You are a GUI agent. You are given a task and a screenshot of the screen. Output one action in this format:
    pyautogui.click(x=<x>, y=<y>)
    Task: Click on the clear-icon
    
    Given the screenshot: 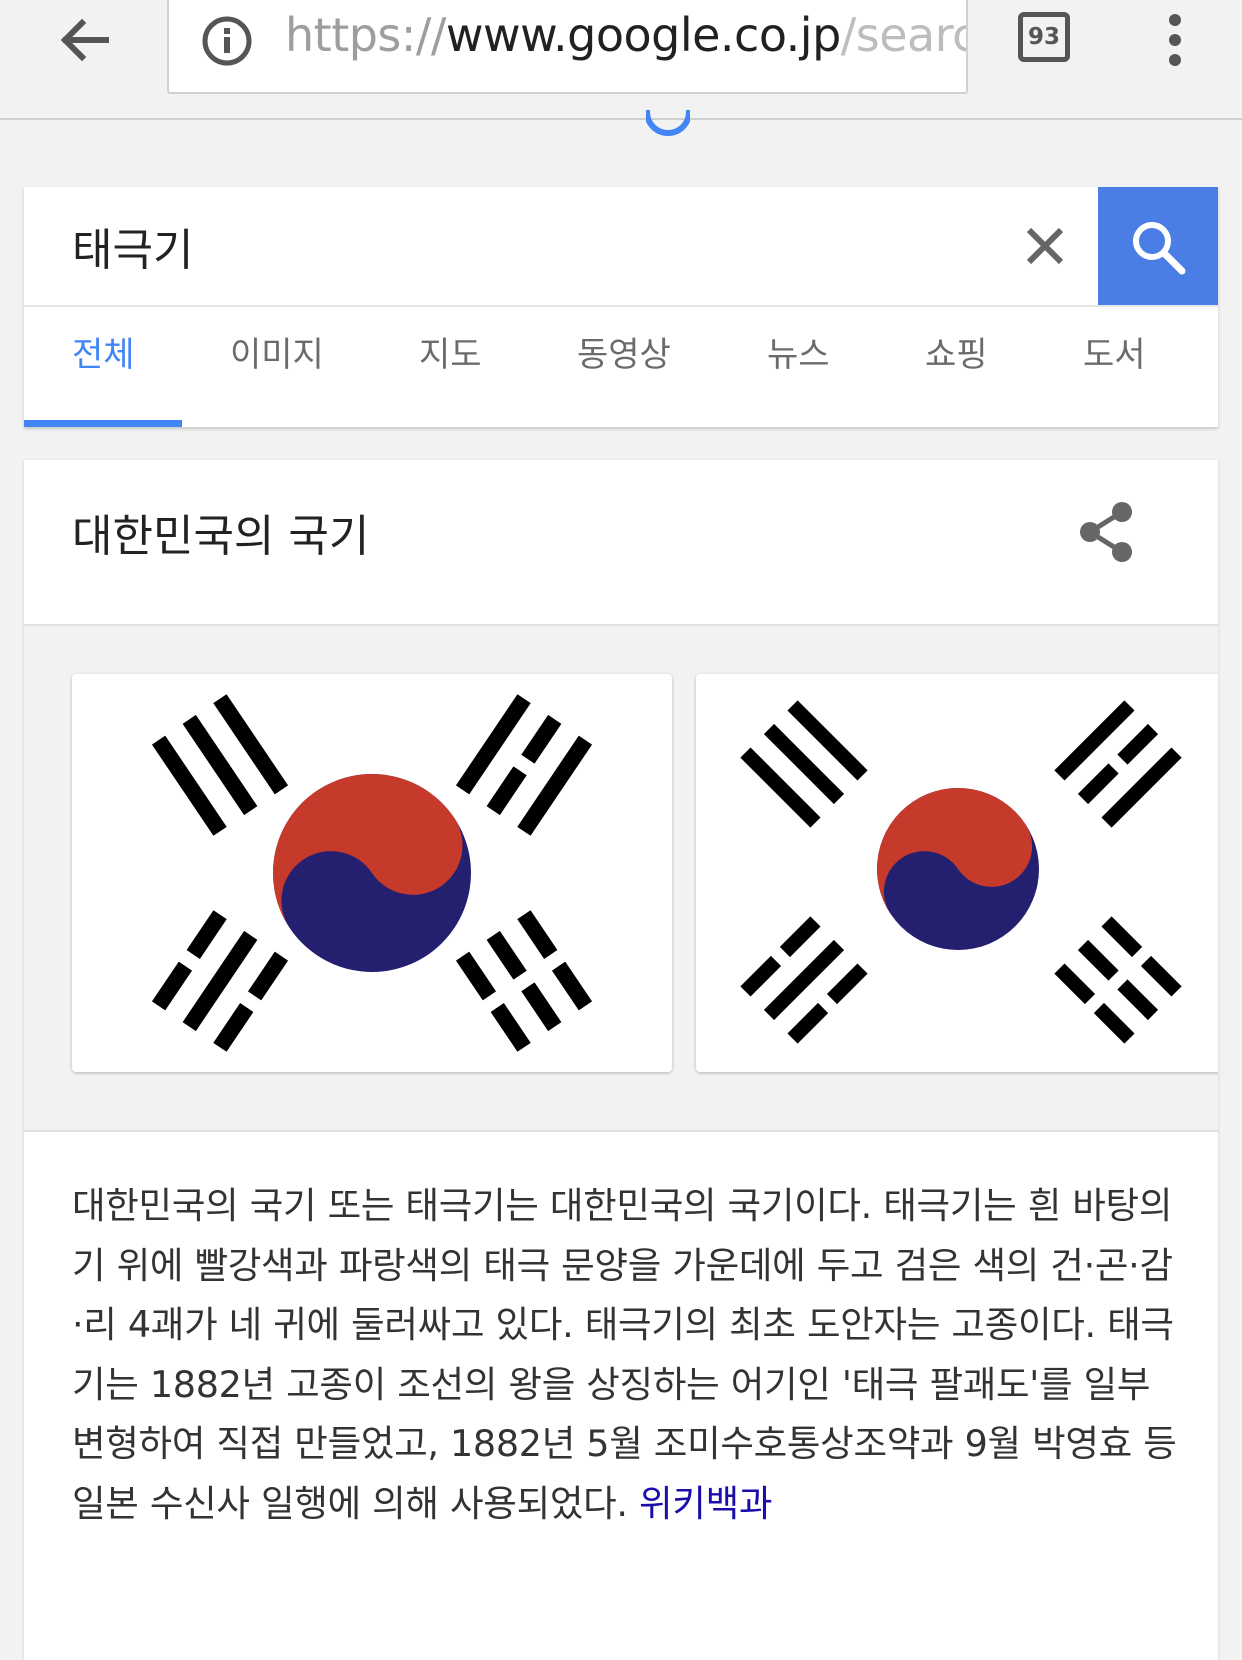 What is the action you would take?
    pyautogui.click(x=1045, y=246)
    